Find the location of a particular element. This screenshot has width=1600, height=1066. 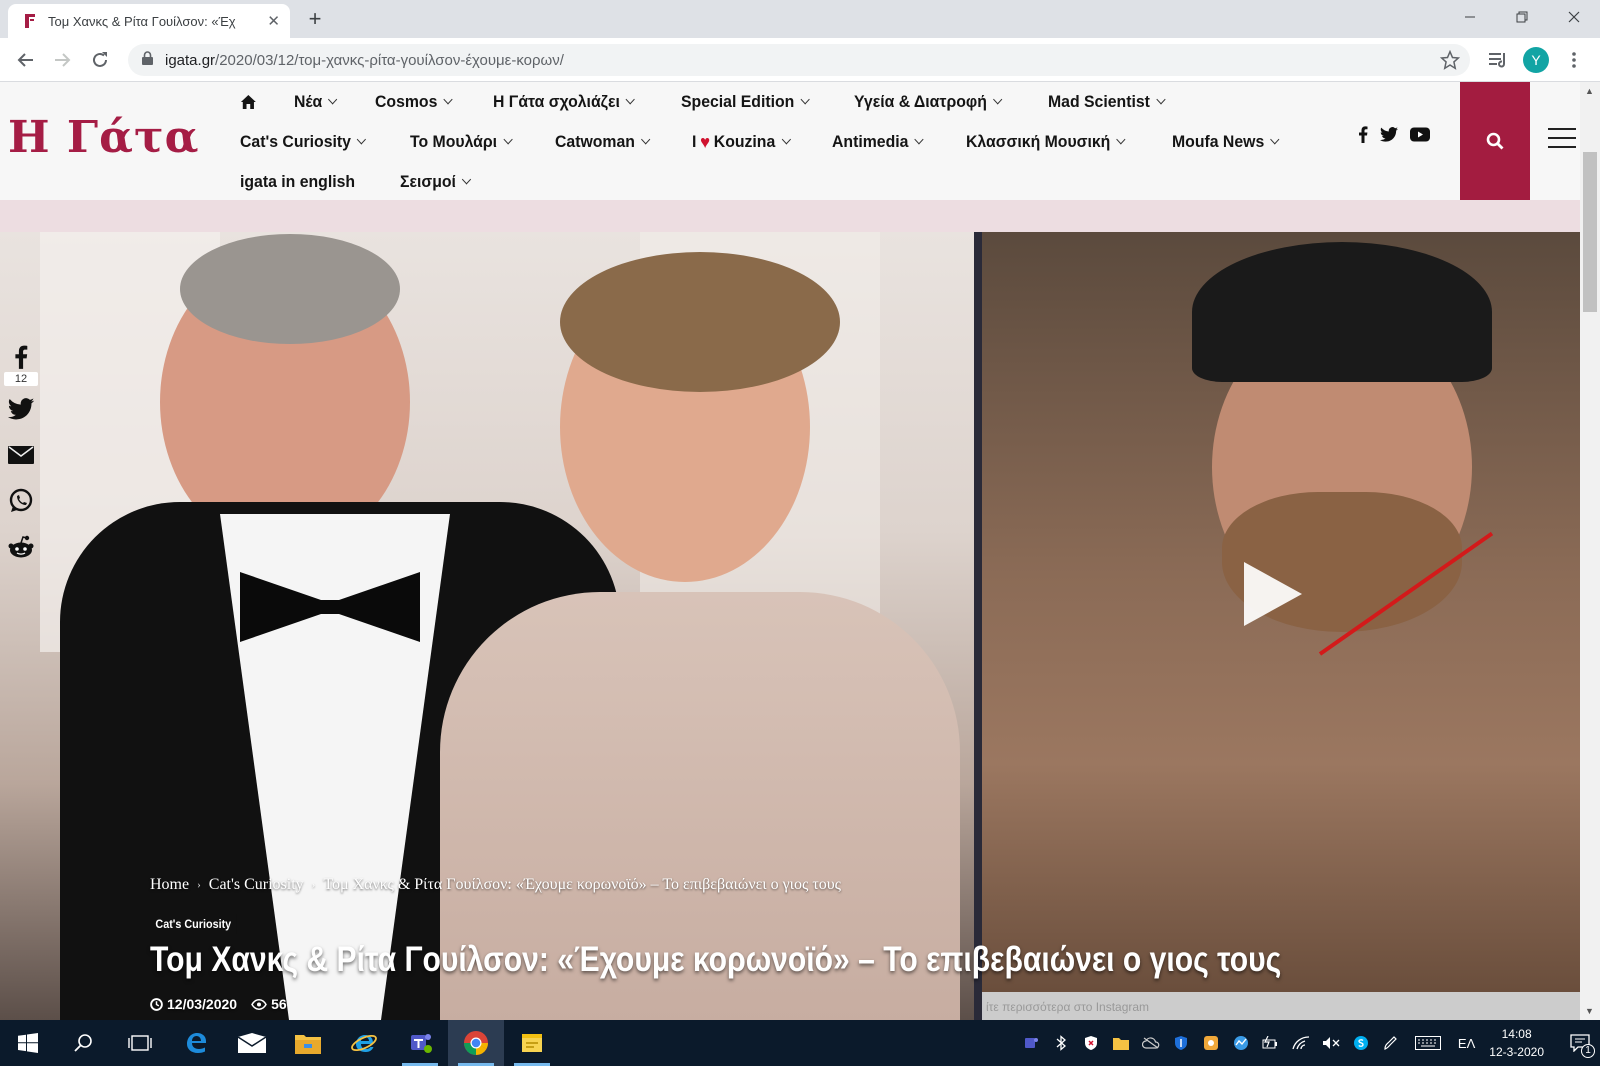

input-language: ΕΛ is located at coordinates (1466, 1043).